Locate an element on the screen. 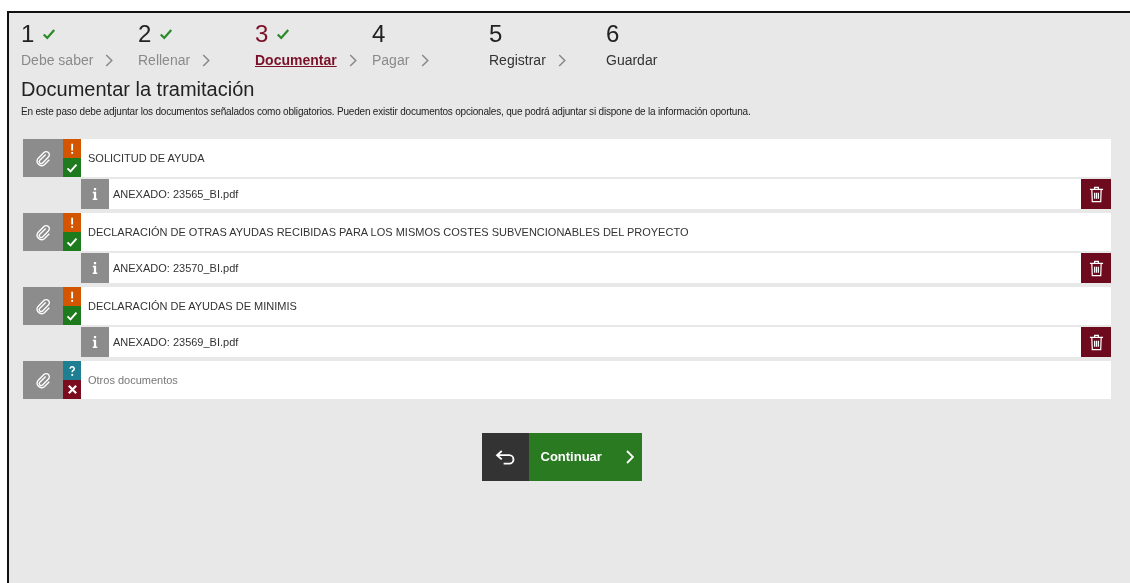 The image size is (1130, 583). document-title: DECLARACIÓN DE AYUDAS DE MINIMIS is located at coordinates (192, 306).